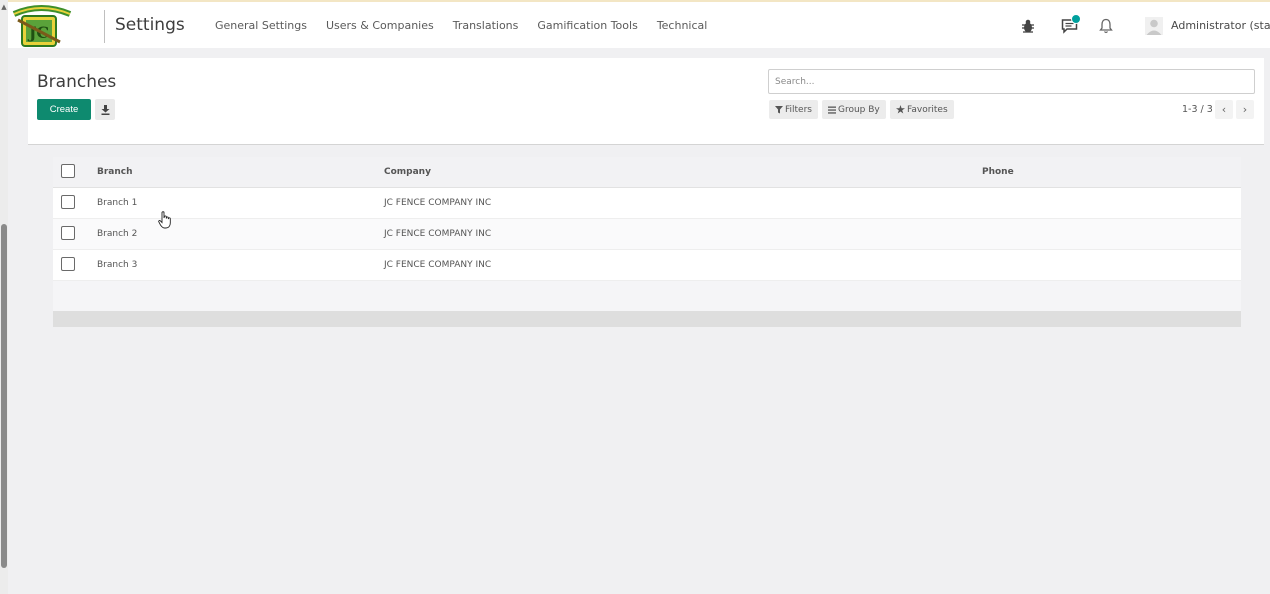 Image resolution: width=1270 pixels, height=594 pixels. I want to click on column-header-branch: Branch, so click(115, 172).